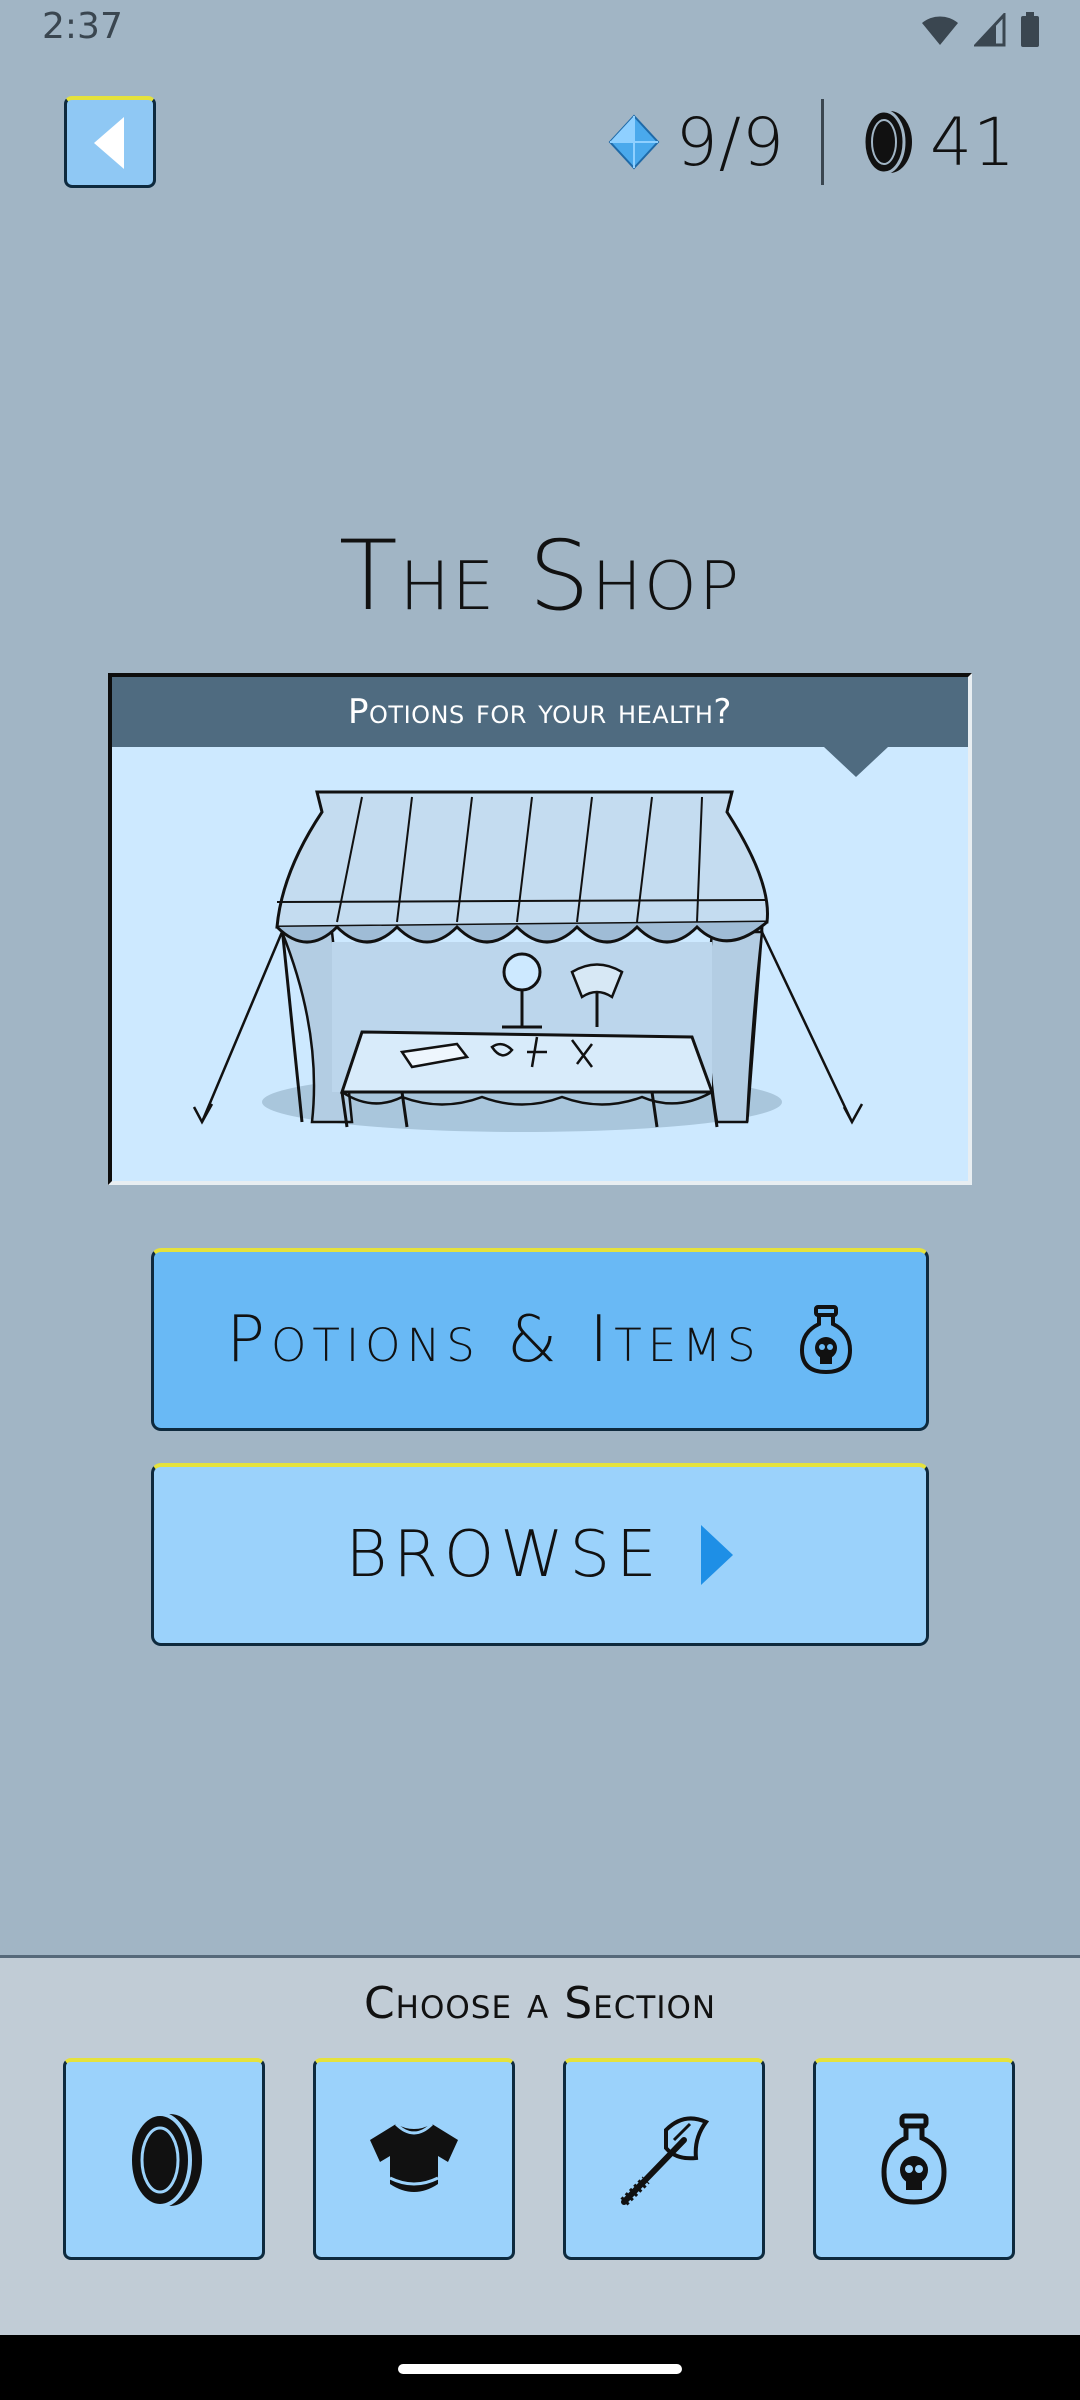 The width and height of the screenshot is (1080, 2400). I want to click on back-button, so click(110, 142).